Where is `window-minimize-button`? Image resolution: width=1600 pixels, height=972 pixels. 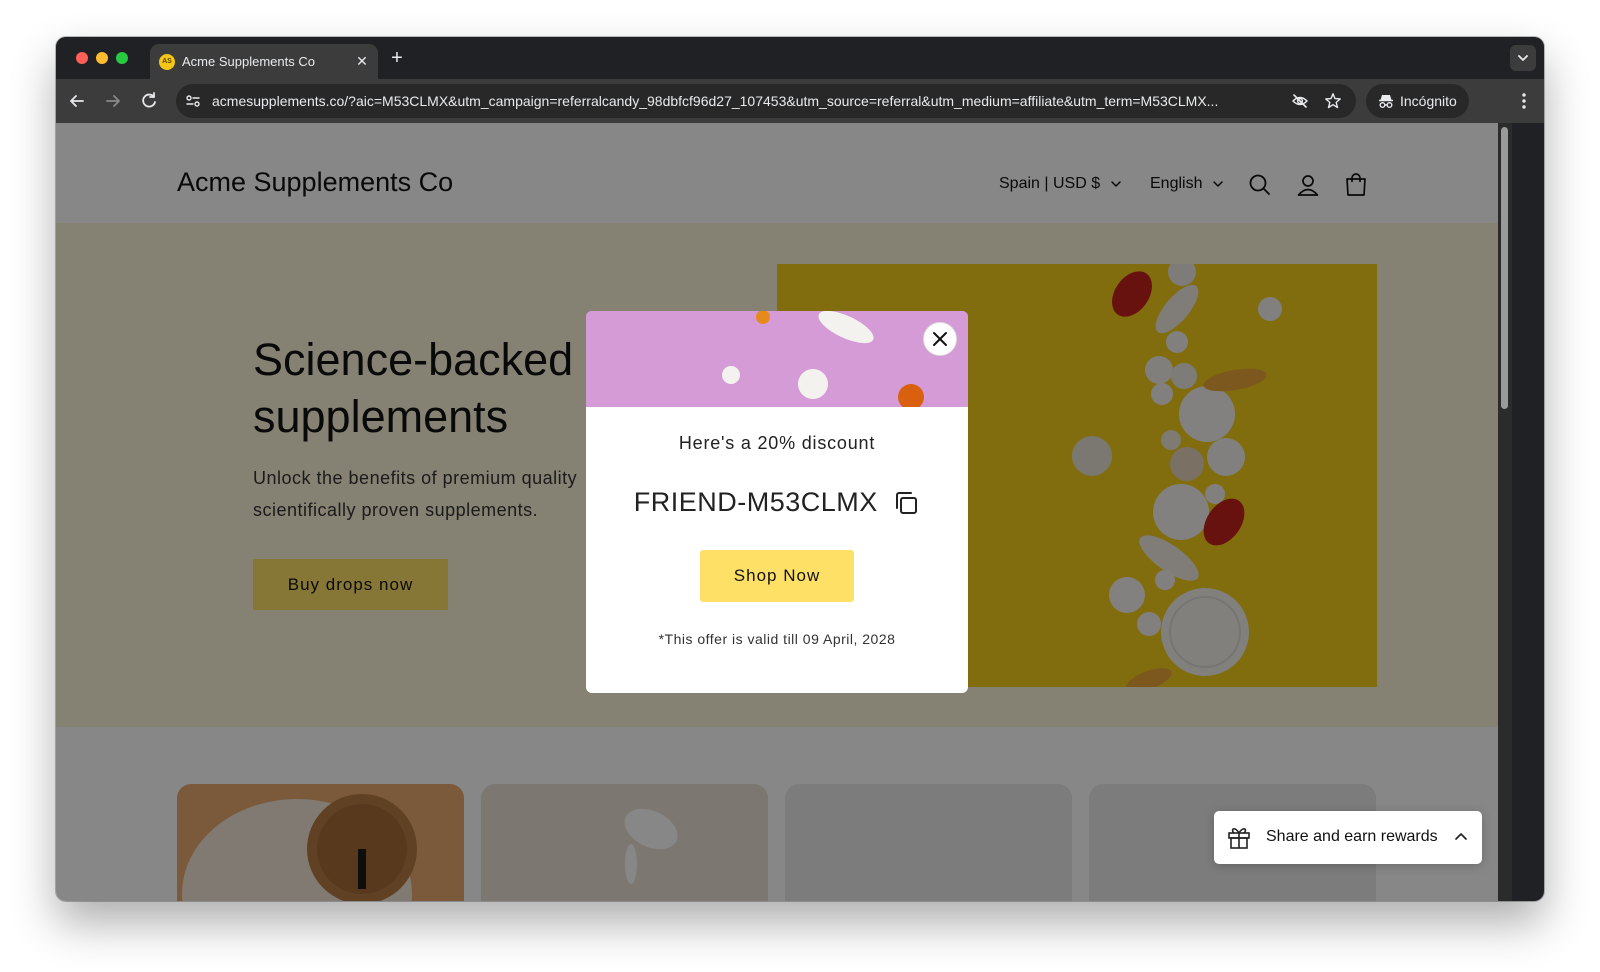
window-minimize-button is located at coordinates (102, 58).